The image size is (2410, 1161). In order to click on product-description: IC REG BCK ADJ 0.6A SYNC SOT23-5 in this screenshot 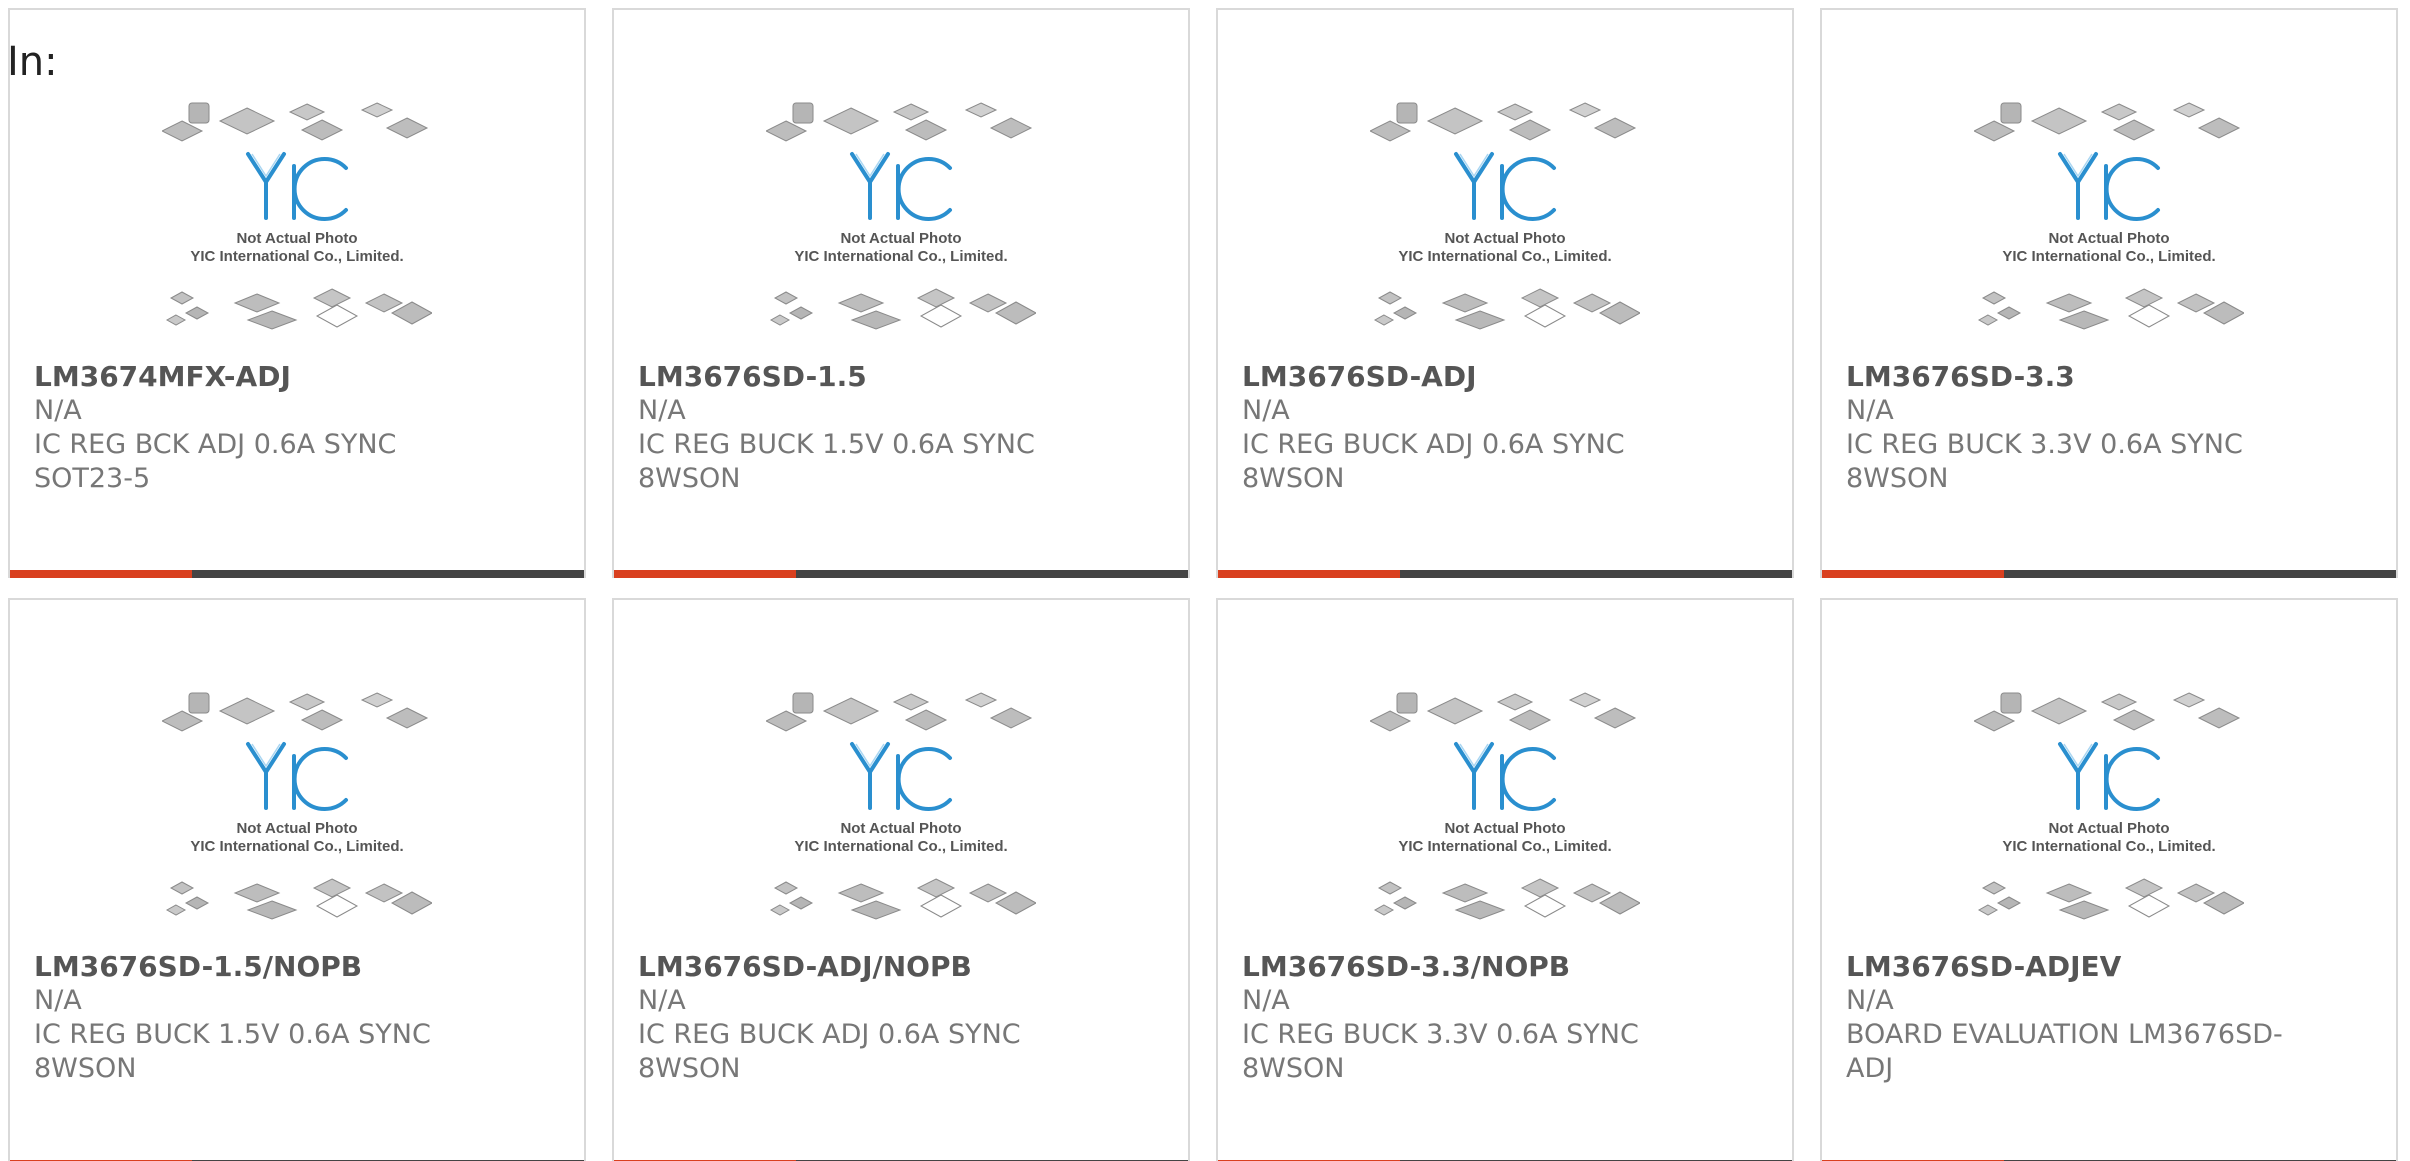, I will do `click(215, 461)`.